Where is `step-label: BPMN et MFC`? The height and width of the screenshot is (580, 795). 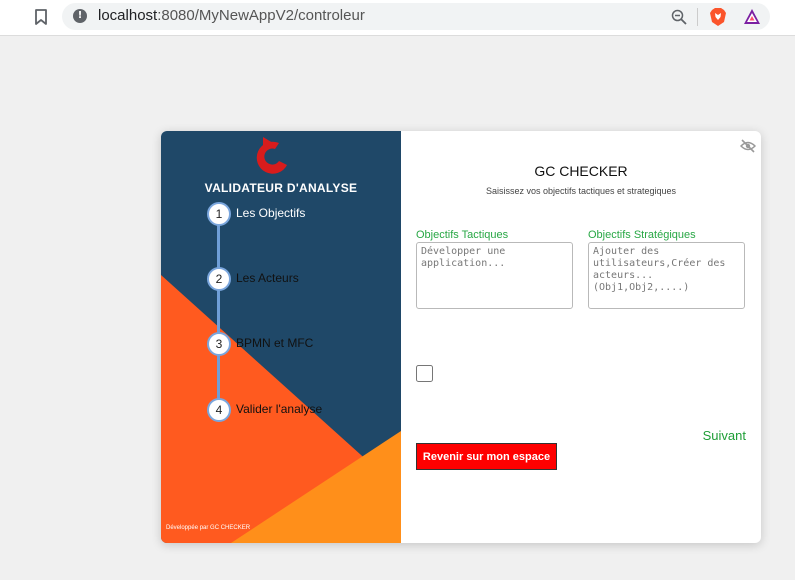 step-label: BPMN et MFC is located at coordinates (275, 343).